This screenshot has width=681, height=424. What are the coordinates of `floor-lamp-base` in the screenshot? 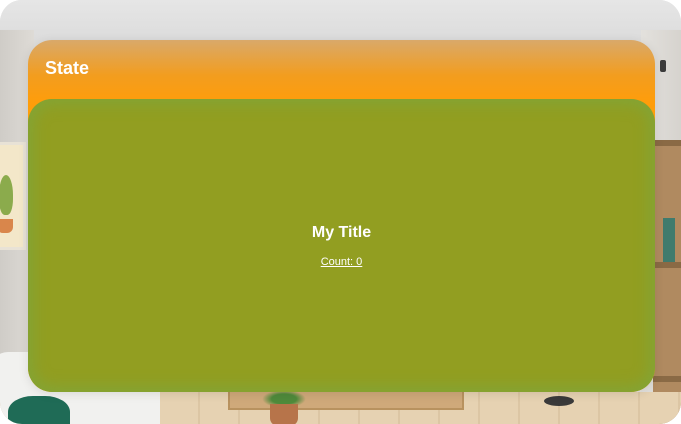 It's located at (559, 401).